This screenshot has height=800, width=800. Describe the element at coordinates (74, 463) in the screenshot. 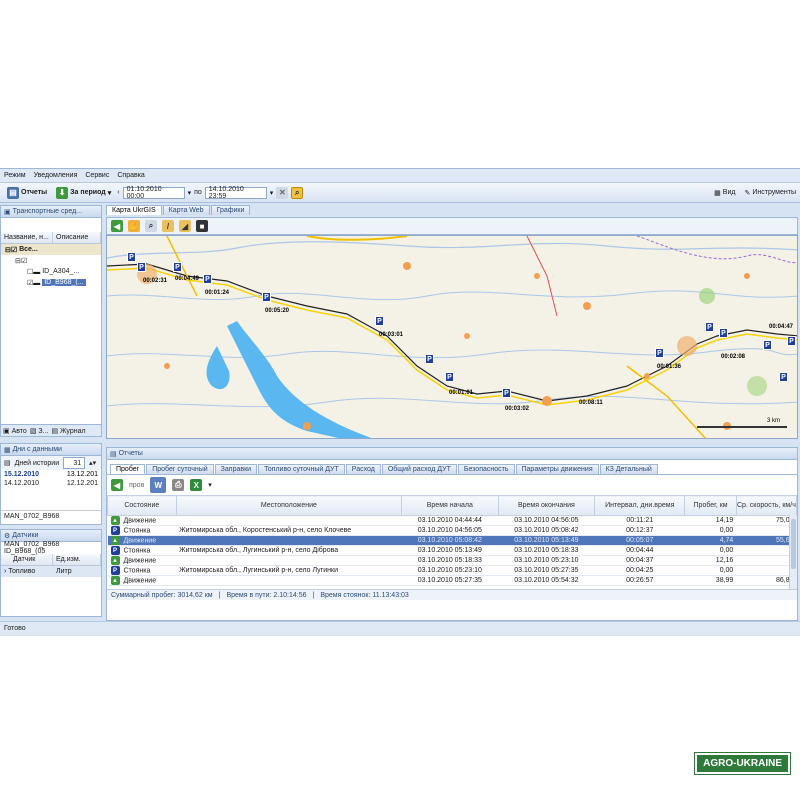

I see `history-days-input: 31` at that location.